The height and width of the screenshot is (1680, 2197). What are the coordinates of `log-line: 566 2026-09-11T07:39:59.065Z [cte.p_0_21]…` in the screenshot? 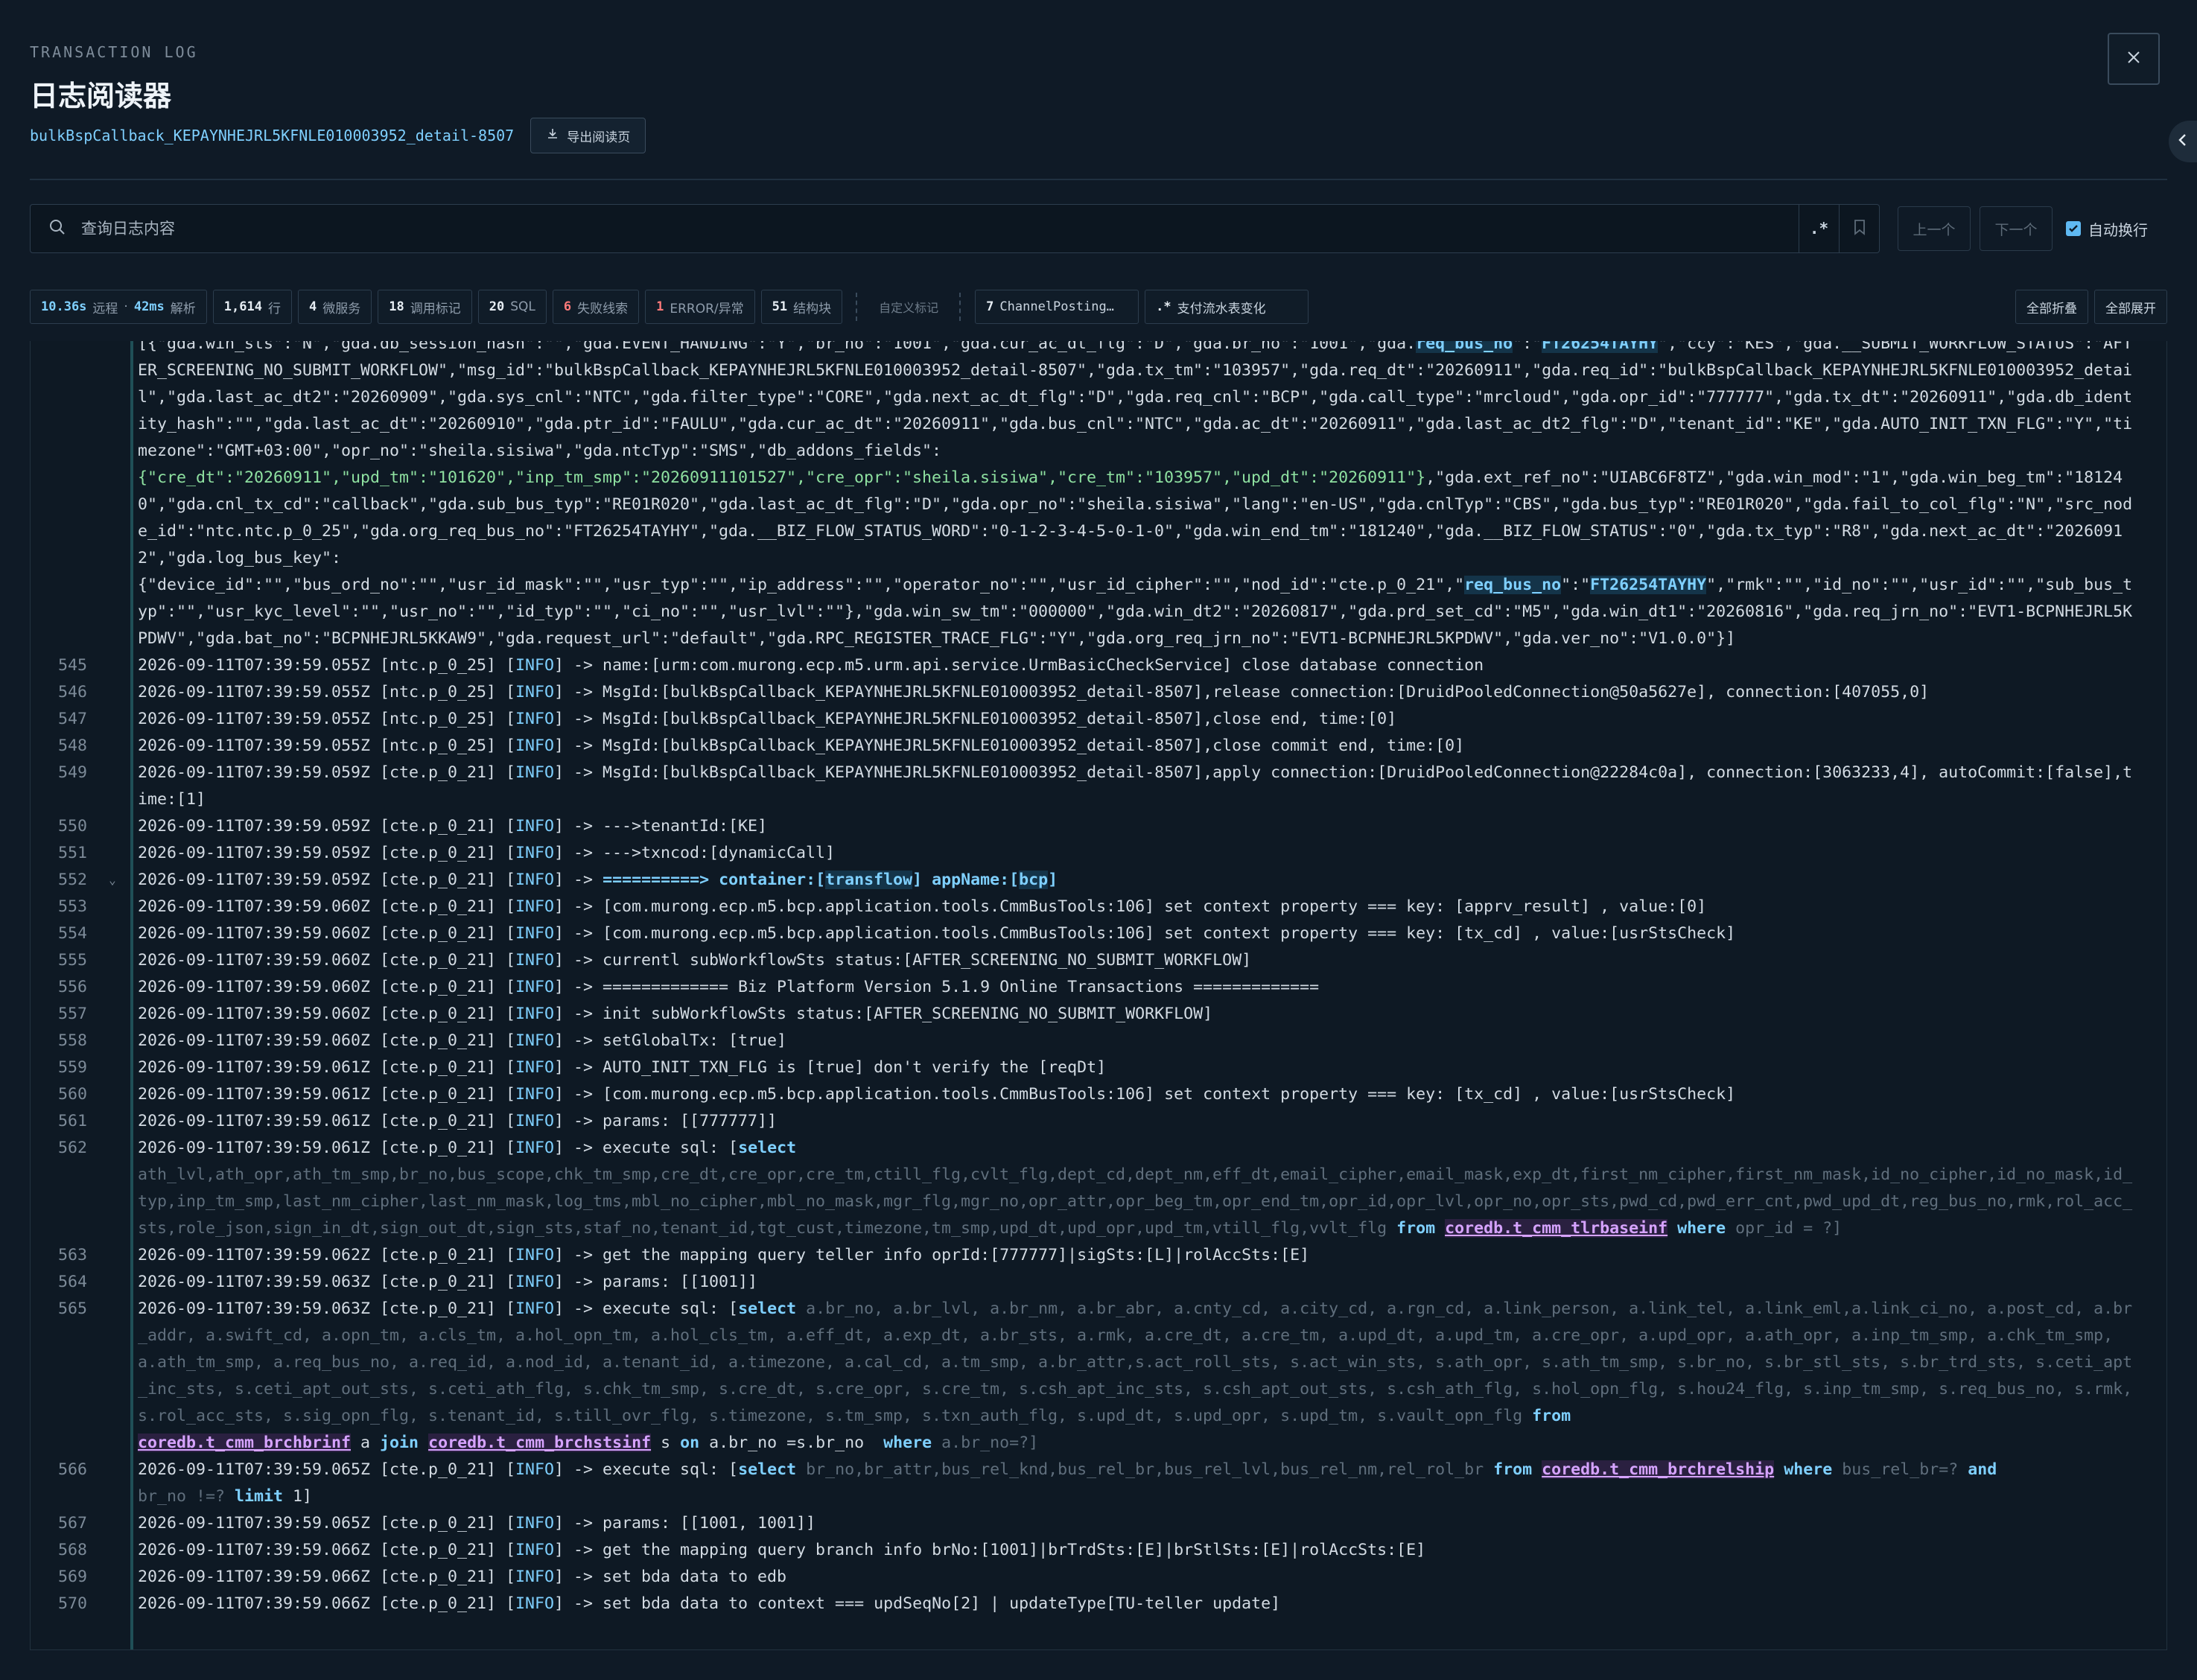 It's located at (1098, 1483).